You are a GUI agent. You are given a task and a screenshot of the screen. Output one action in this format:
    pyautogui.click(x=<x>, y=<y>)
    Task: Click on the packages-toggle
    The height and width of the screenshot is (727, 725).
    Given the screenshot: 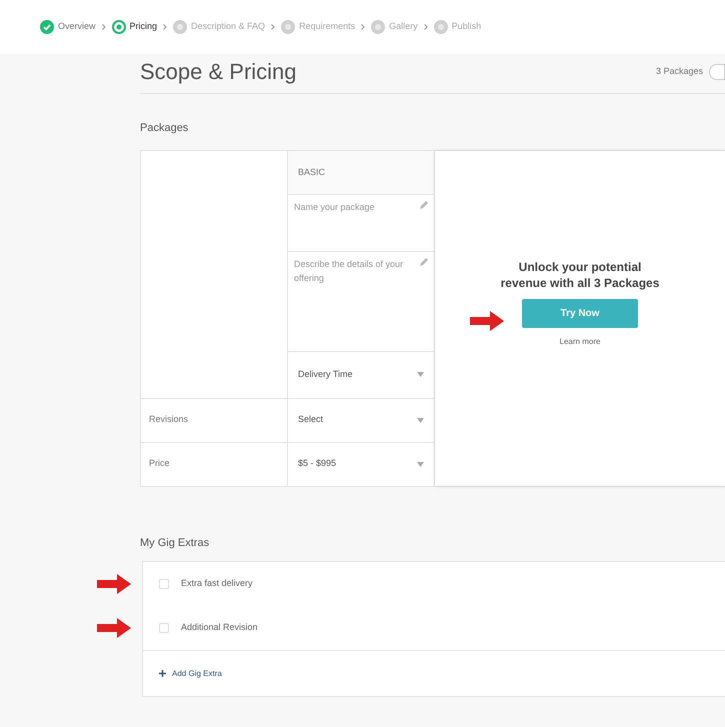 What is the action you would take?
    pyautogui.click(x=717, y=72)
    